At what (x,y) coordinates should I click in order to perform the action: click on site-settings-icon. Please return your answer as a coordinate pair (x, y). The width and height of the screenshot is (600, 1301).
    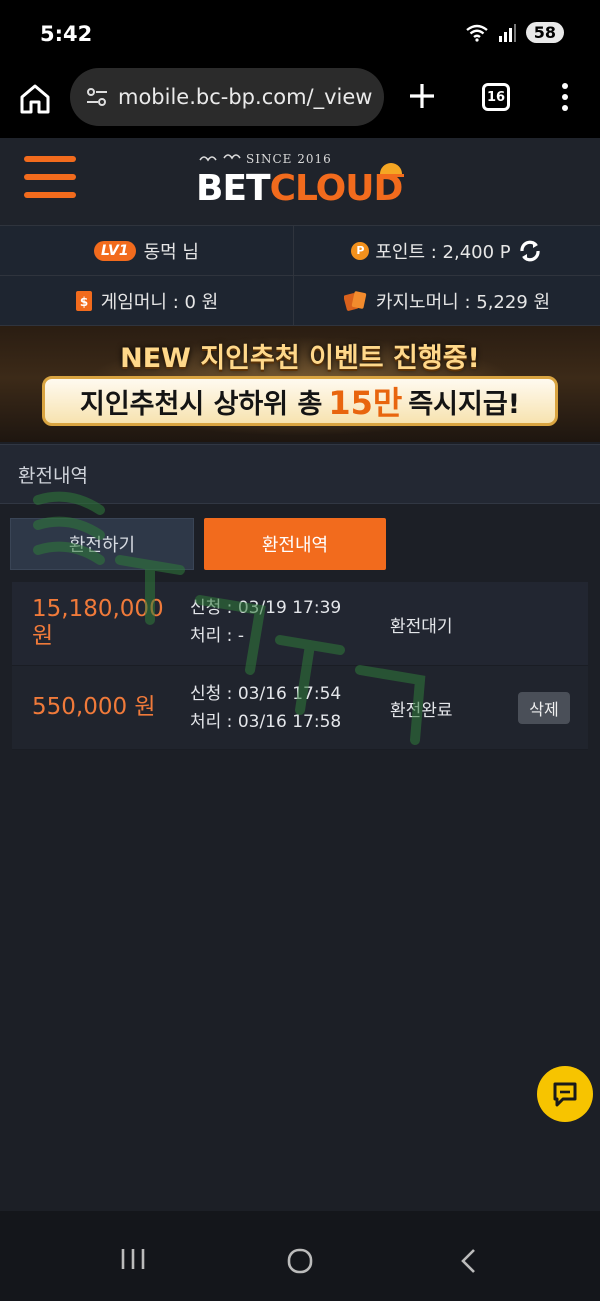
    Looking at the image, I should click on (97, 97).